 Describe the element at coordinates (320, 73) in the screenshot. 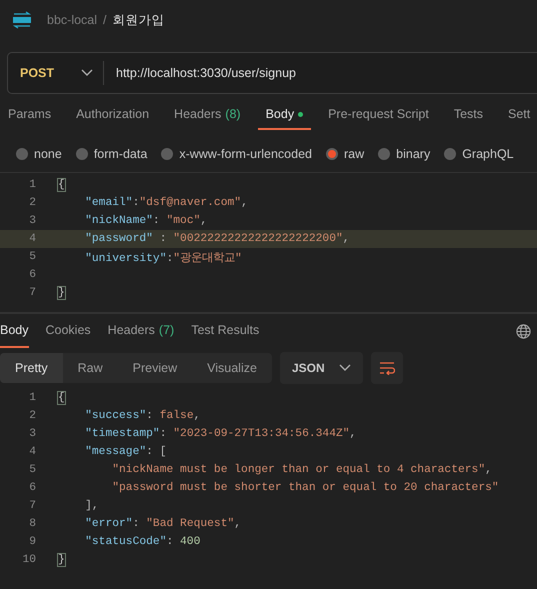

I see `url-field: http://localhost:3030/user/signup` at that location.